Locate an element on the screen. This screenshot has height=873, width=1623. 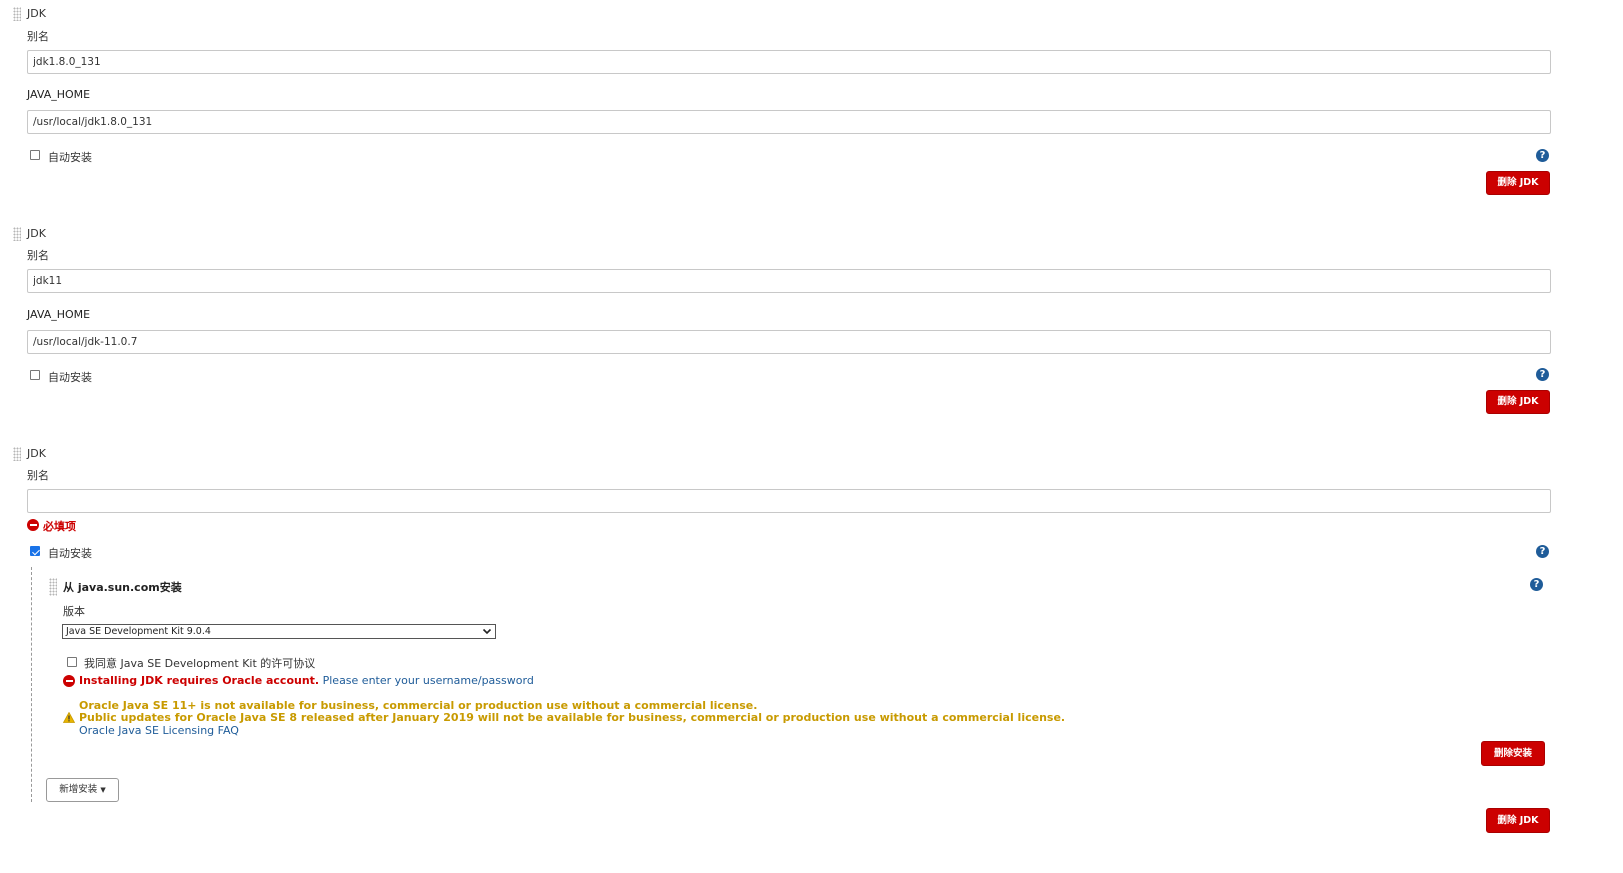
delete-installer-button: 删除安装 is located at coordinates (1513, 753).